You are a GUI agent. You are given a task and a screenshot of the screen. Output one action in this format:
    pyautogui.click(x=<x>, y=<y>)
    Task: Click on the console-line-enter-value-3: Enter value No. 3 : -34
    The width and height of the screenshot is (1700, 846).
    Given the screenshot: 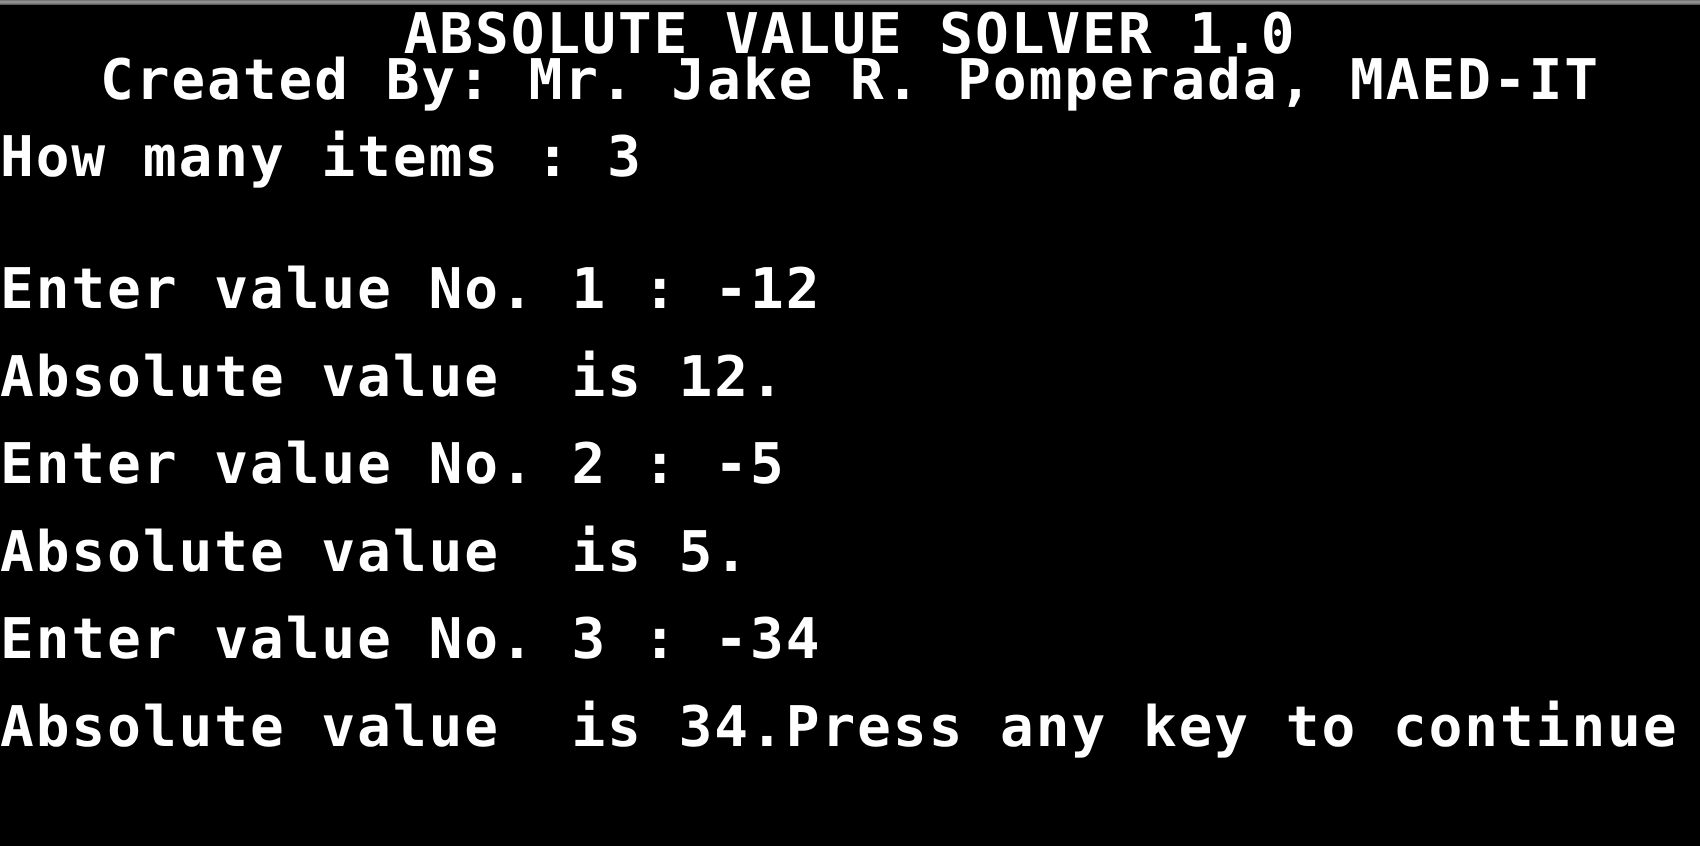 What is the action you would take?
    pyautogui.click(x=411, y=639)
    